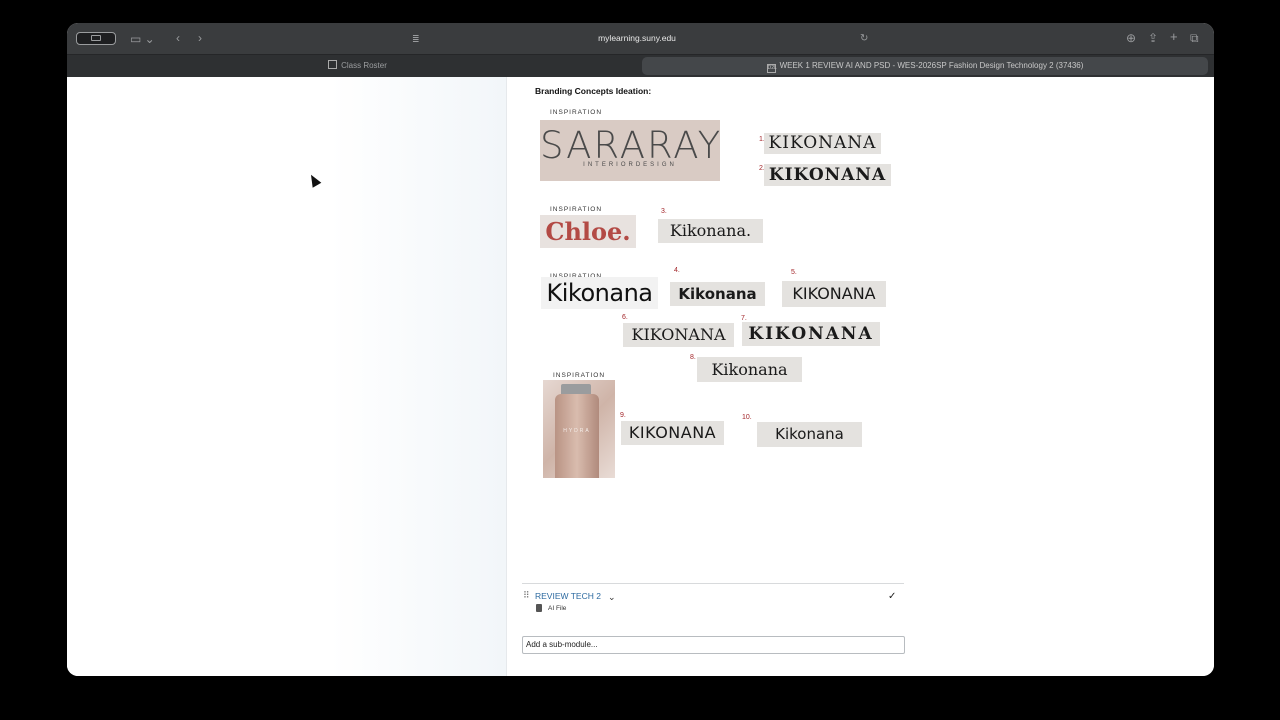  What do you see at coordinates (834, 294) in the screenshot?
I see `option-5-logo: KIKONANA` at bounding box center [834, 294].